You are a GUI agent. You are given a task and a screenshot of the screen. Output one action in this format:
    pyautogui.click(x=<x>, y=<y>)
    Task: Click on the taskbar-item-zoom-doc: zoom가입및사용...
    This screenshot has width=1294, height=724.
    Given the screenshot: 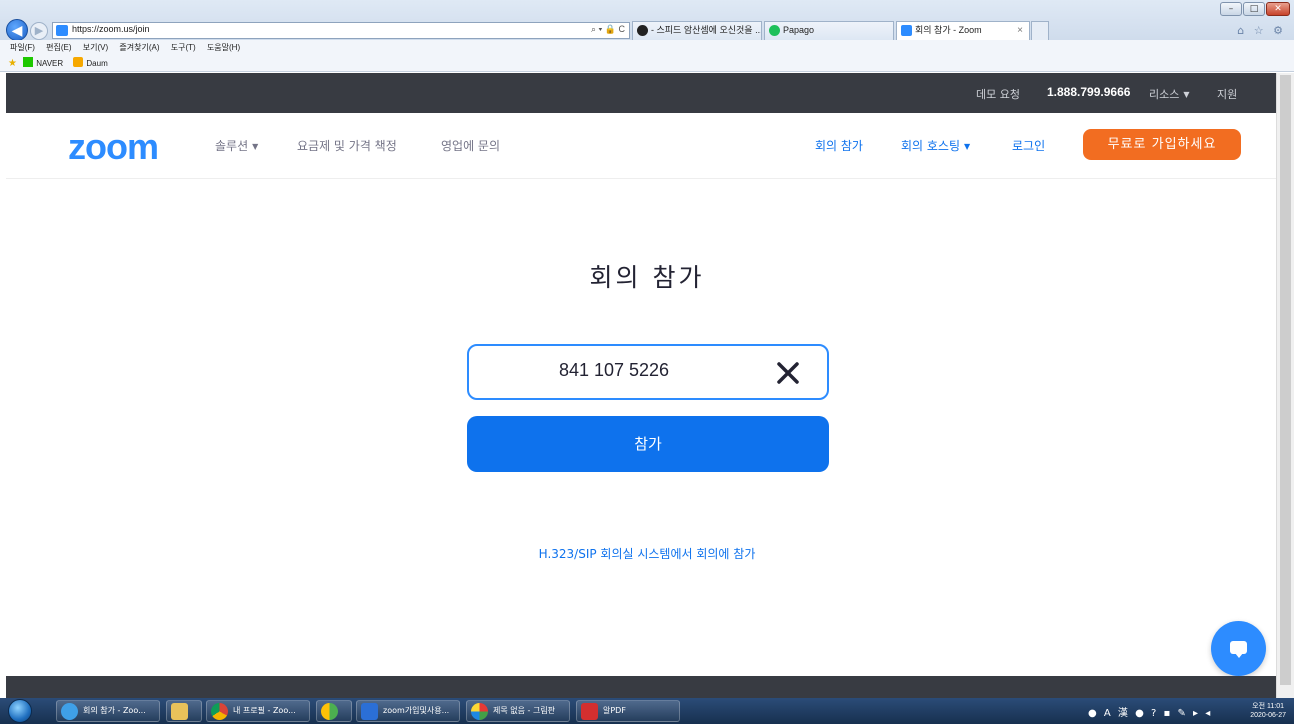 What is the action you would take?
    pyautogui.click(x=408, y=711)
    